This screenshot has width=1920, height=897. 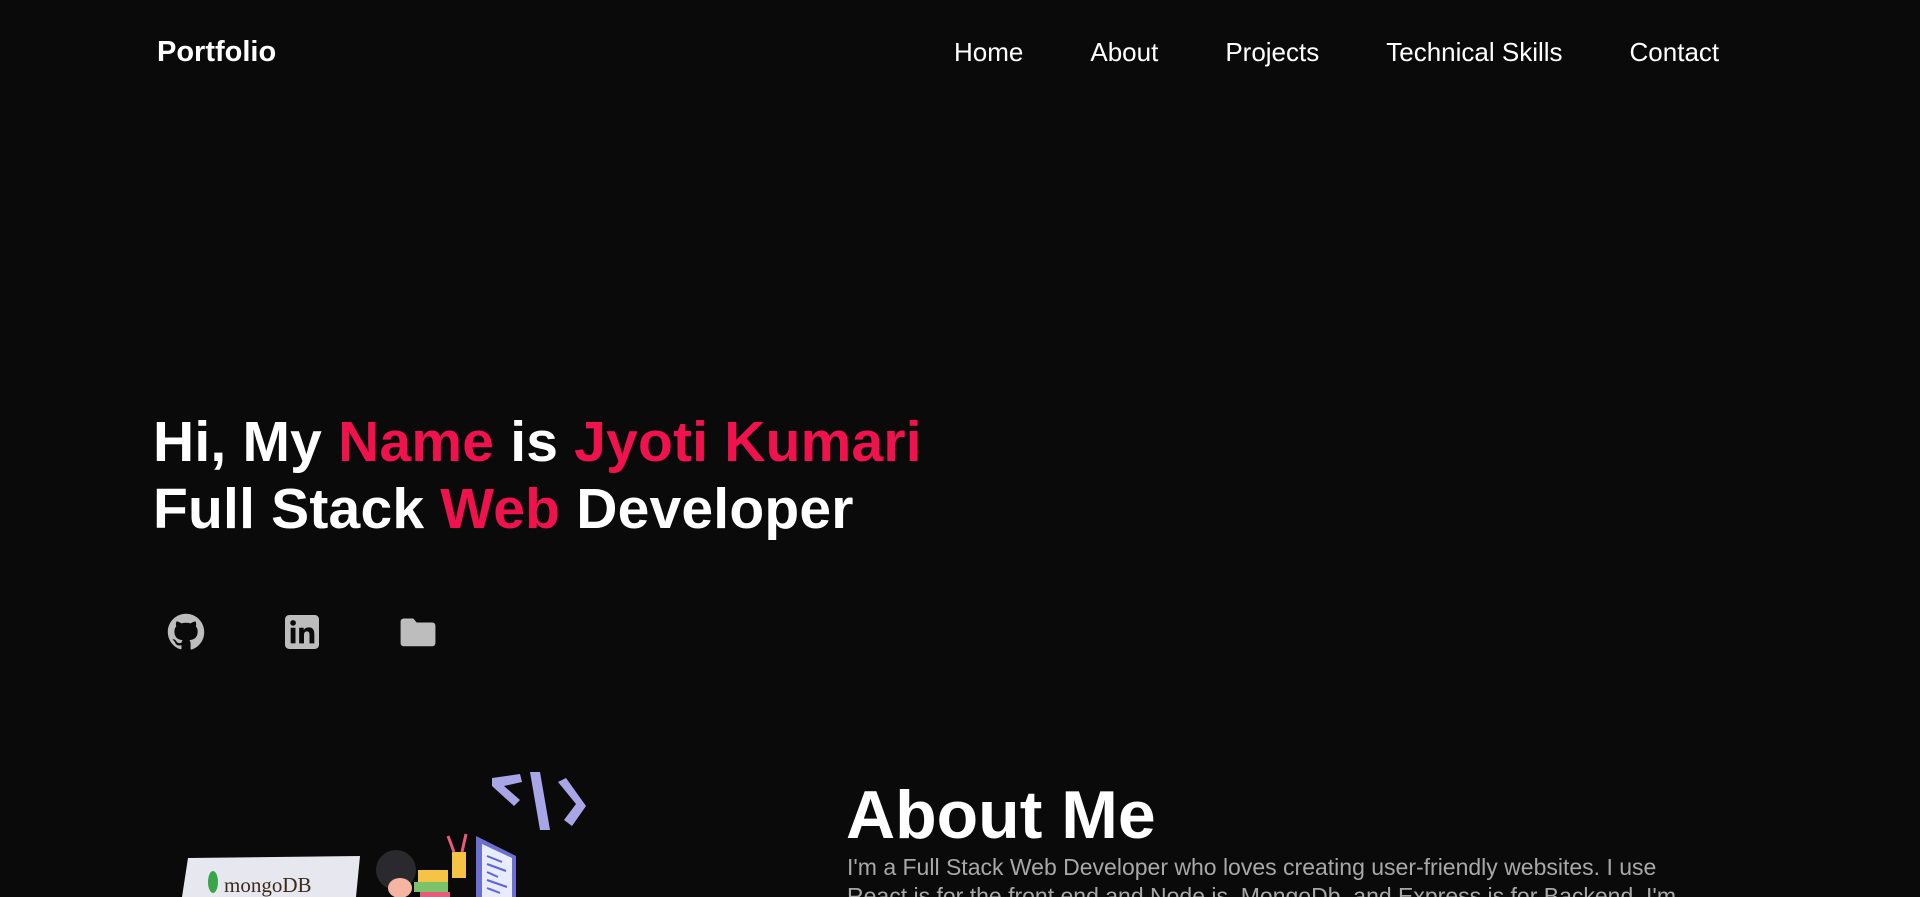 What do you see at coordinates (268, 885) in the screenshot?
I see `mongodb-label: mongoDB` at bounding box center [268, 885].